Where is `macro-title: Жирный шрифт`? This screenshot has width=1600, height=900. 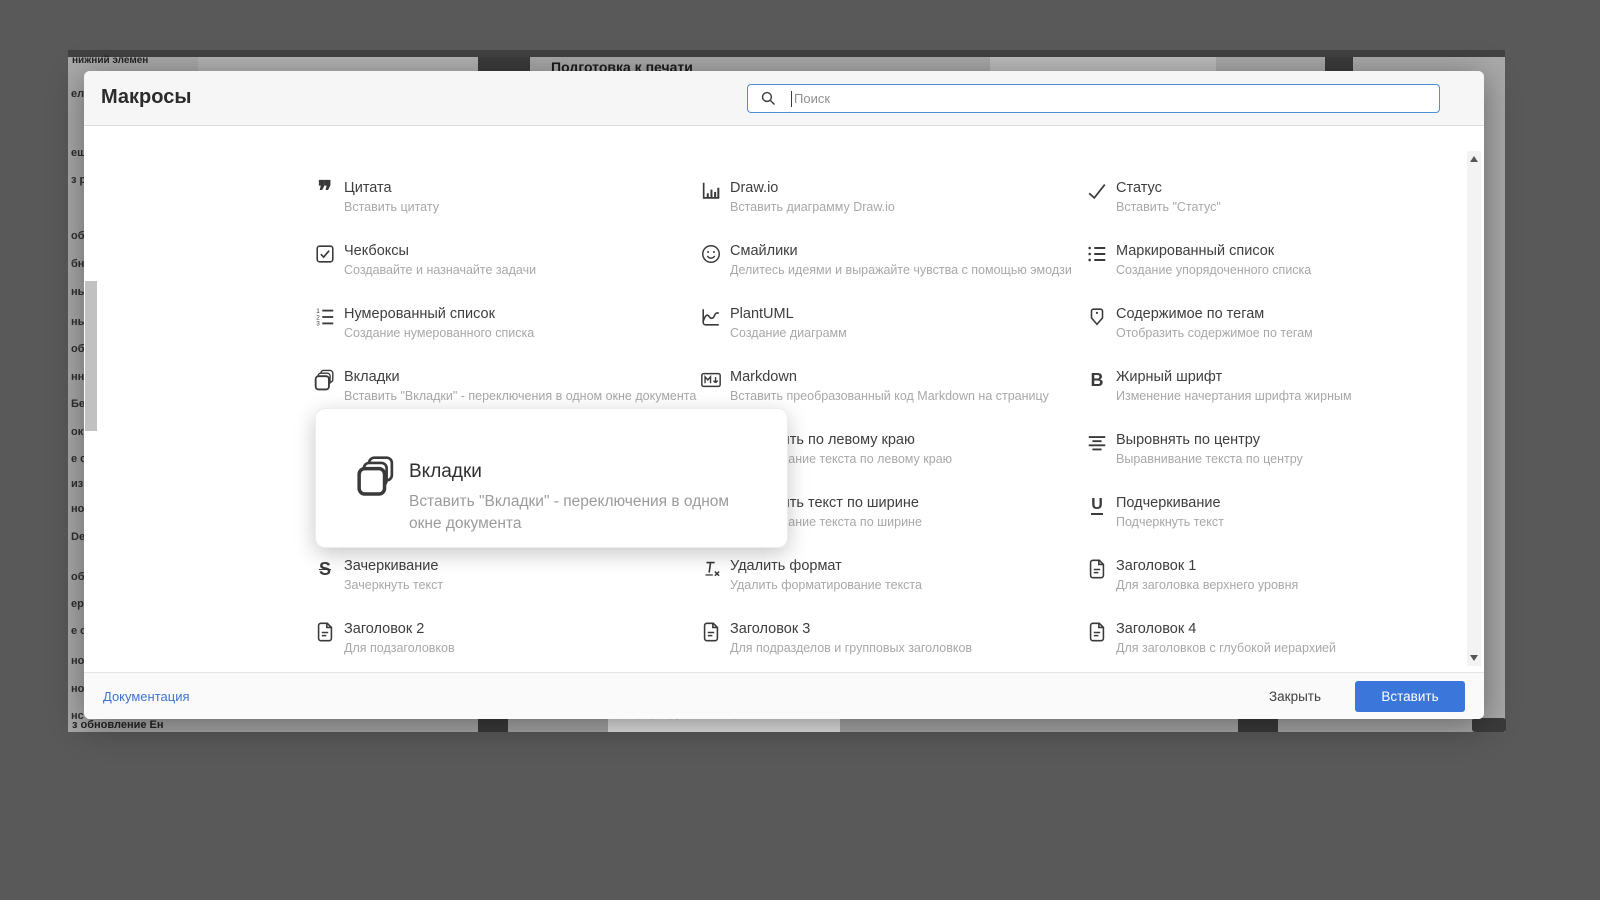
macro-title: Жирный шрифт is located at coordinates (1169, 377).